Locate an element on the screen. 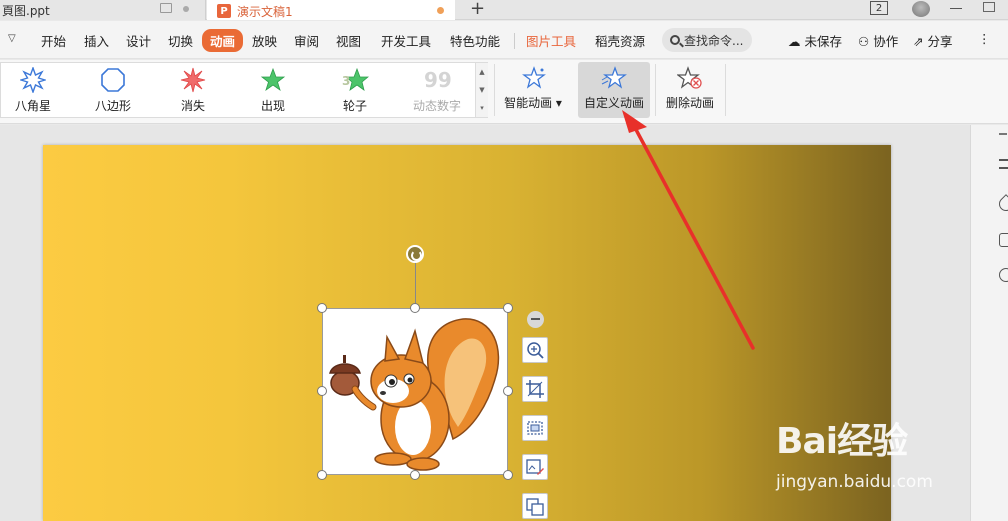 Image resolution: width=1008 pixels, height=521 pixels. more-options-icon: ⋮ is located at coordinates (984, 38).